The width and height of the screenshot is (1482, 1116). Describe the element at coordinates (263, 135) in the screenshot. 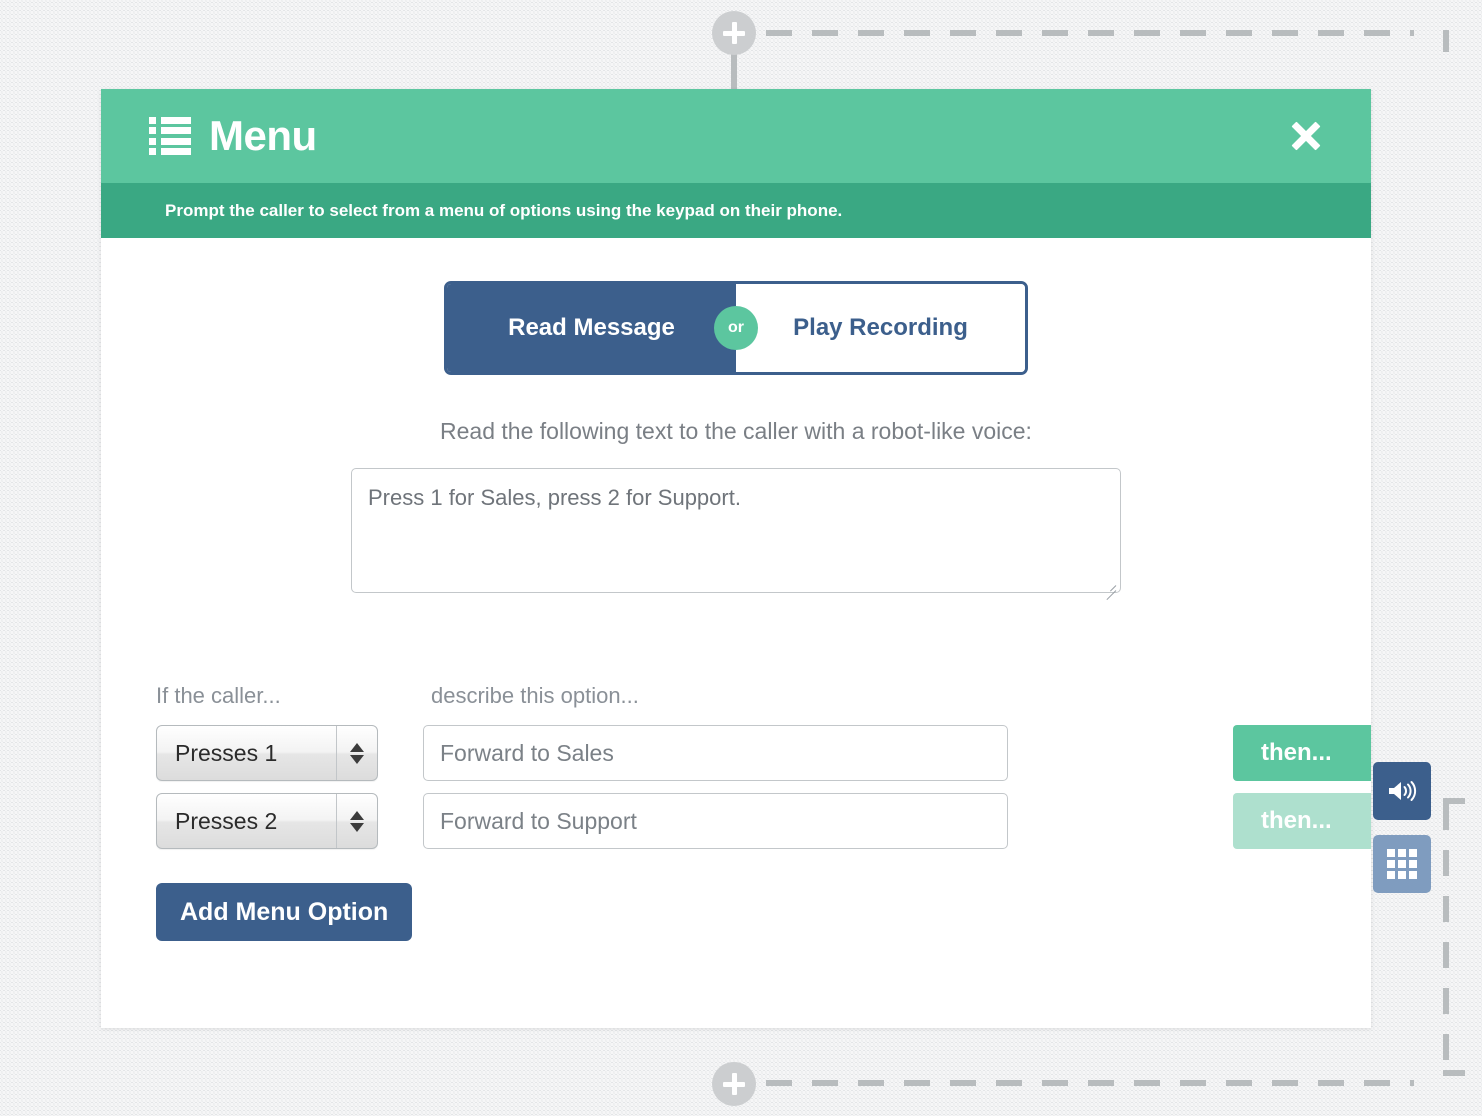

I see `page-title: Menu` at that location.